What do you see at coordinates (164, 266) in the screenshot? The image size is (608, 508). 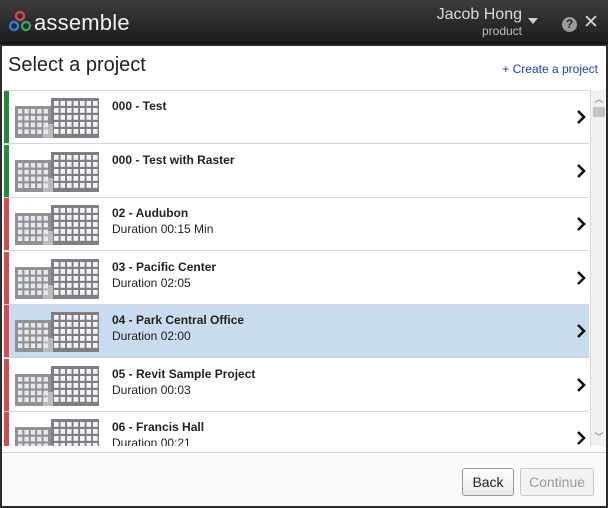 I see `project-name: 03 - Pacific Center` at bounding box center [164, 266].